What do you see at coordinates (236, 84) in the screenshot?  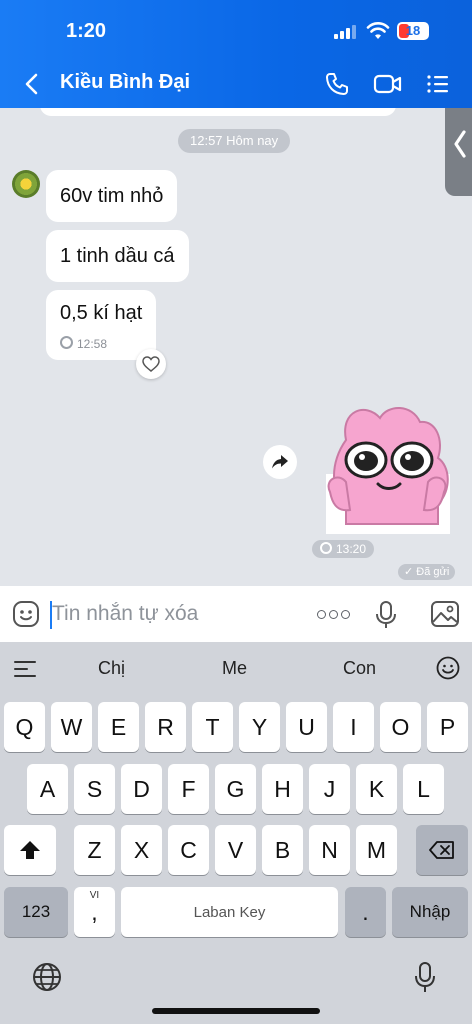 I see `navbar: Kiều Bình Đại` at bounding box center [236, 84].